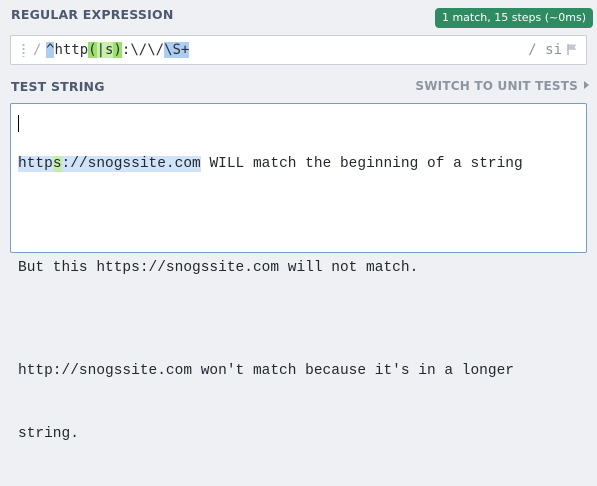 The width and height of the screenshot is (597, 486). What do you see at coordinates (496, 86) in the screenshot?
I see `switch-label: SWITCH TO UNIT TESTS` at bounding box center [496, 86].